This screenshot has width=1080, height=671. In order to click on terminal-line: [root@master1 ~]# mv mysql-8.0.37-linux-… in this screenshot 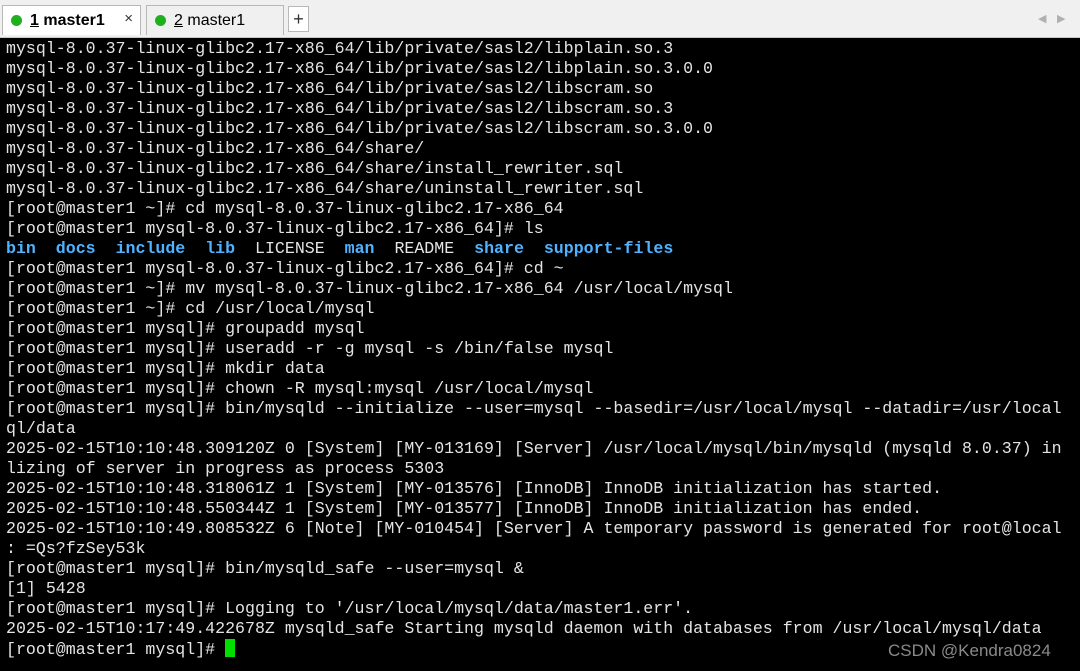, I will do `click(369, 288)`.